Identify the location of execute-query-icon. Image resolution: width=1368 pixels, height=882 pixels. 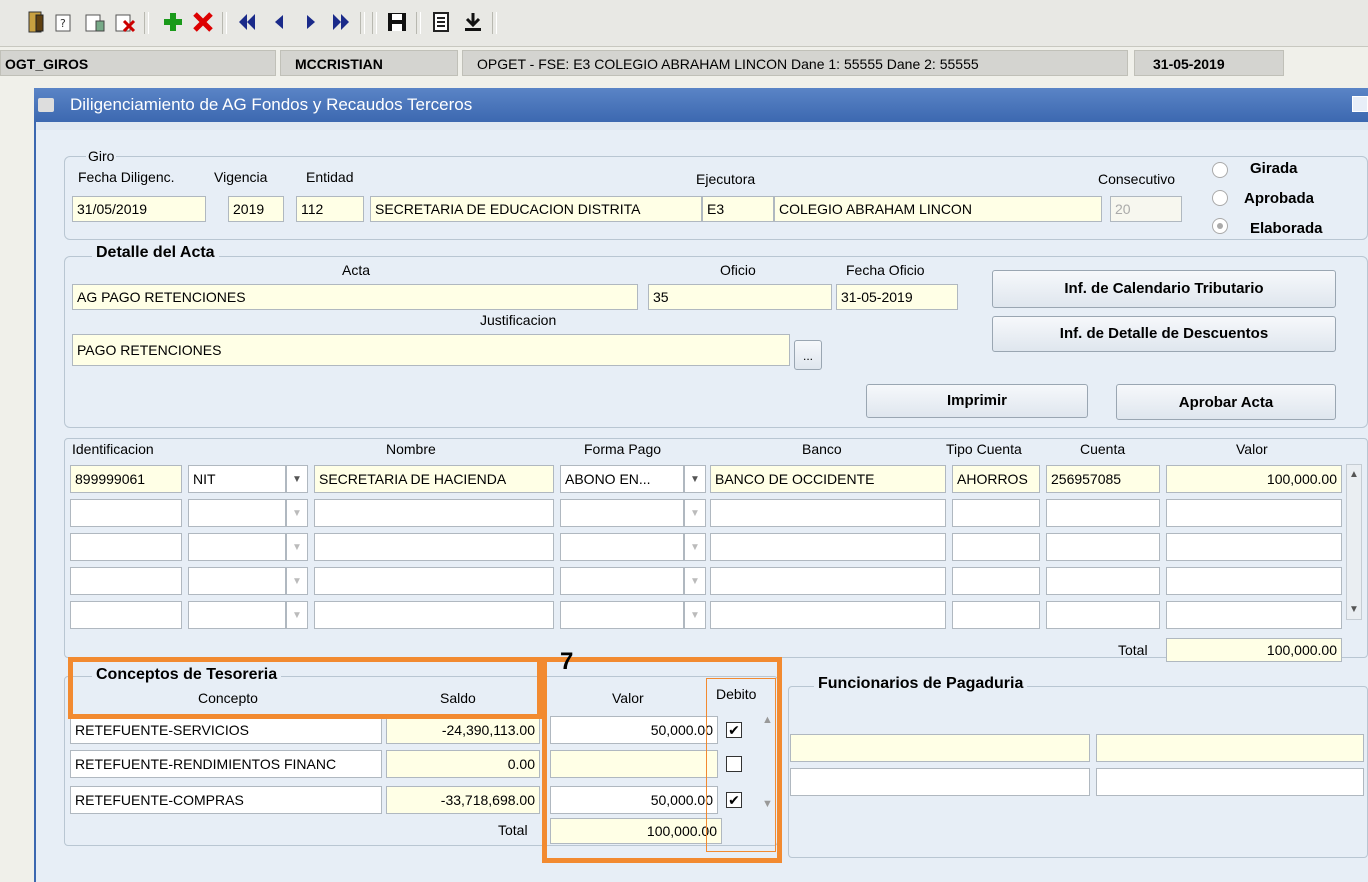
(95, 22).